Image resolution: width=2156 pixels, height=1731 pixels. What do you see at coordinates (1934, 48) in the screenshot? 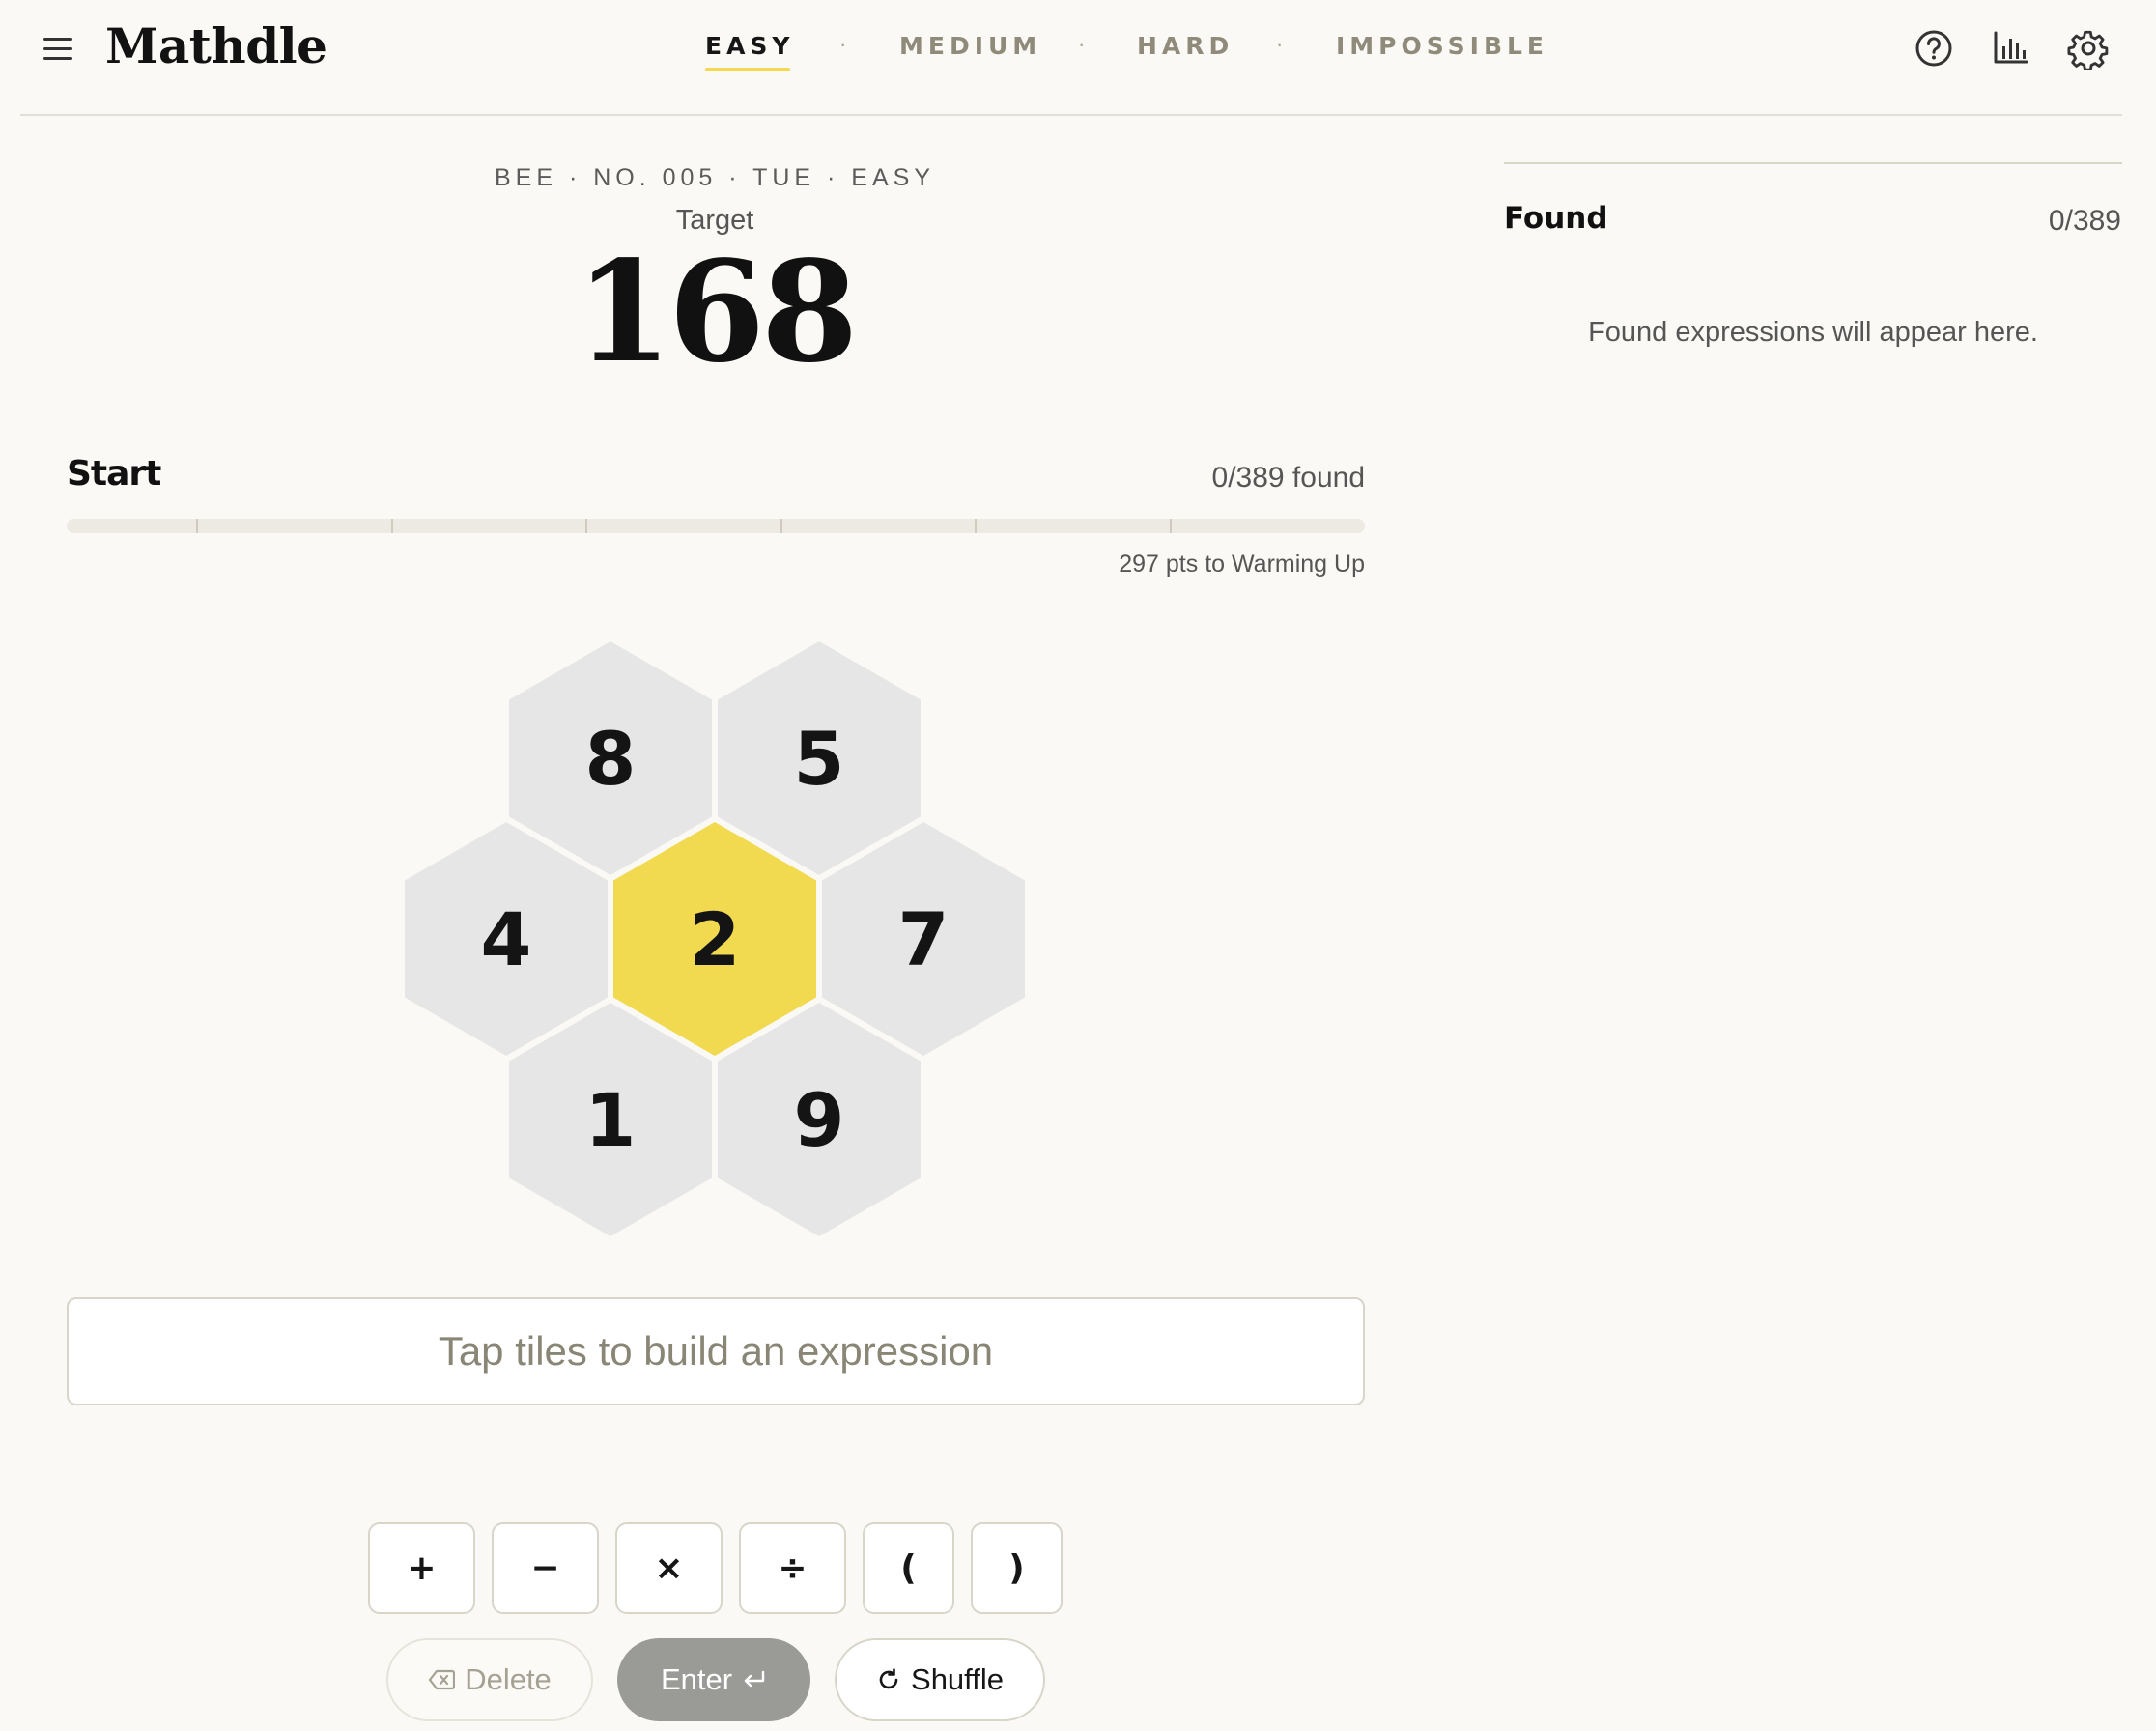
I see `help-icon` at bounding box center [1934, 48].